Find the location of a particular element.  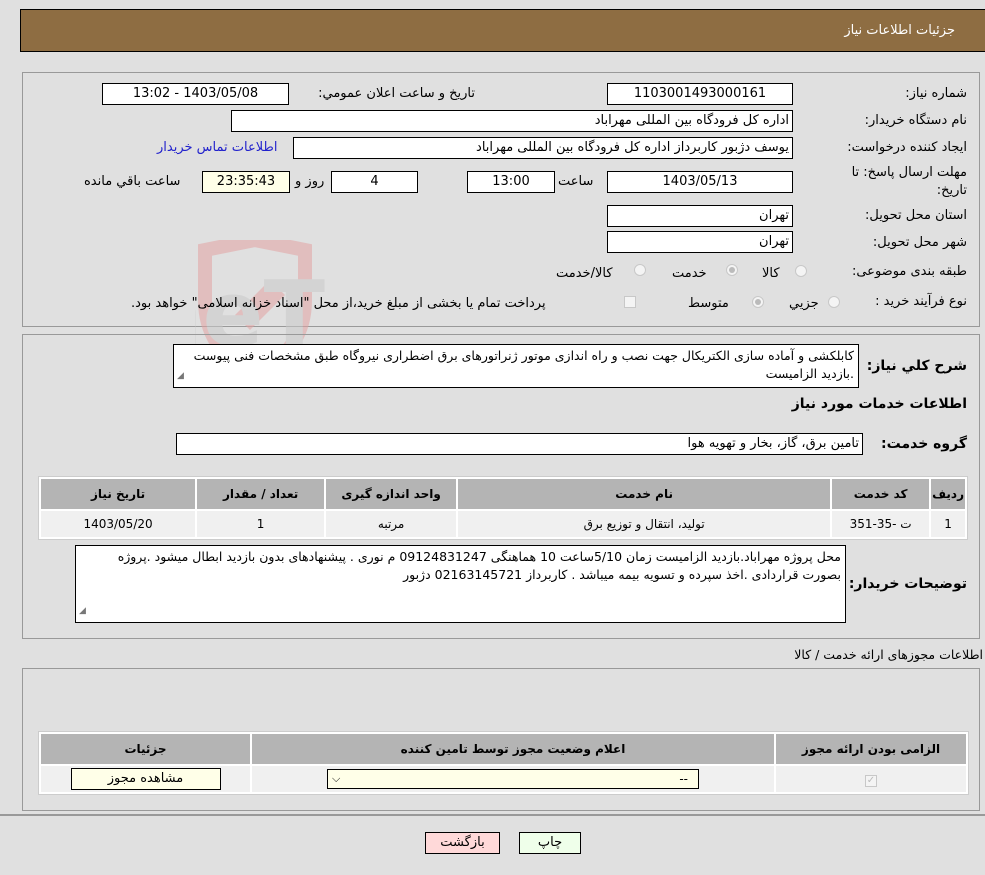

col-need-date: تاریخ نیاز is located at coordinates (118, 494).